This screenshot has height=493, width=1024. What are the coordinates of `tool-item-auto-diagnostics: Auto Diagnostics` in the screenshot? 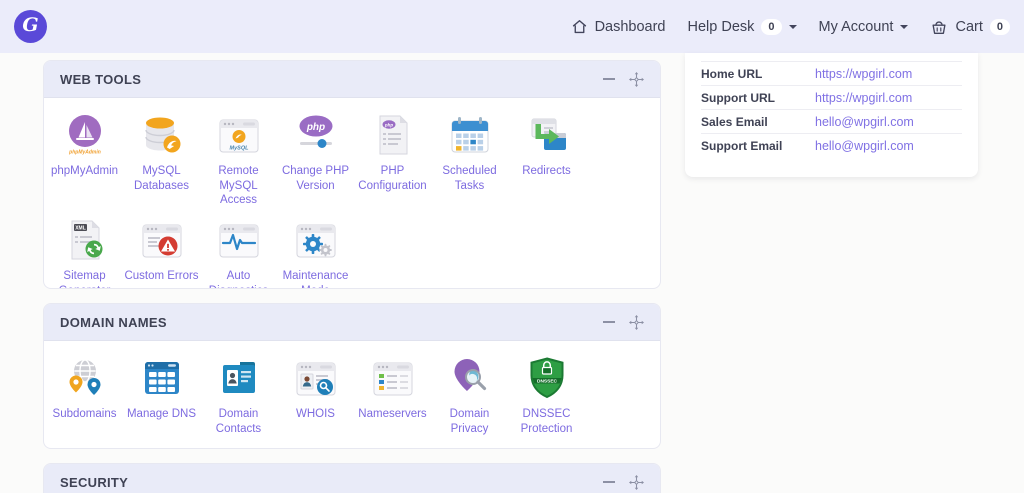 It's located at (238, 252).